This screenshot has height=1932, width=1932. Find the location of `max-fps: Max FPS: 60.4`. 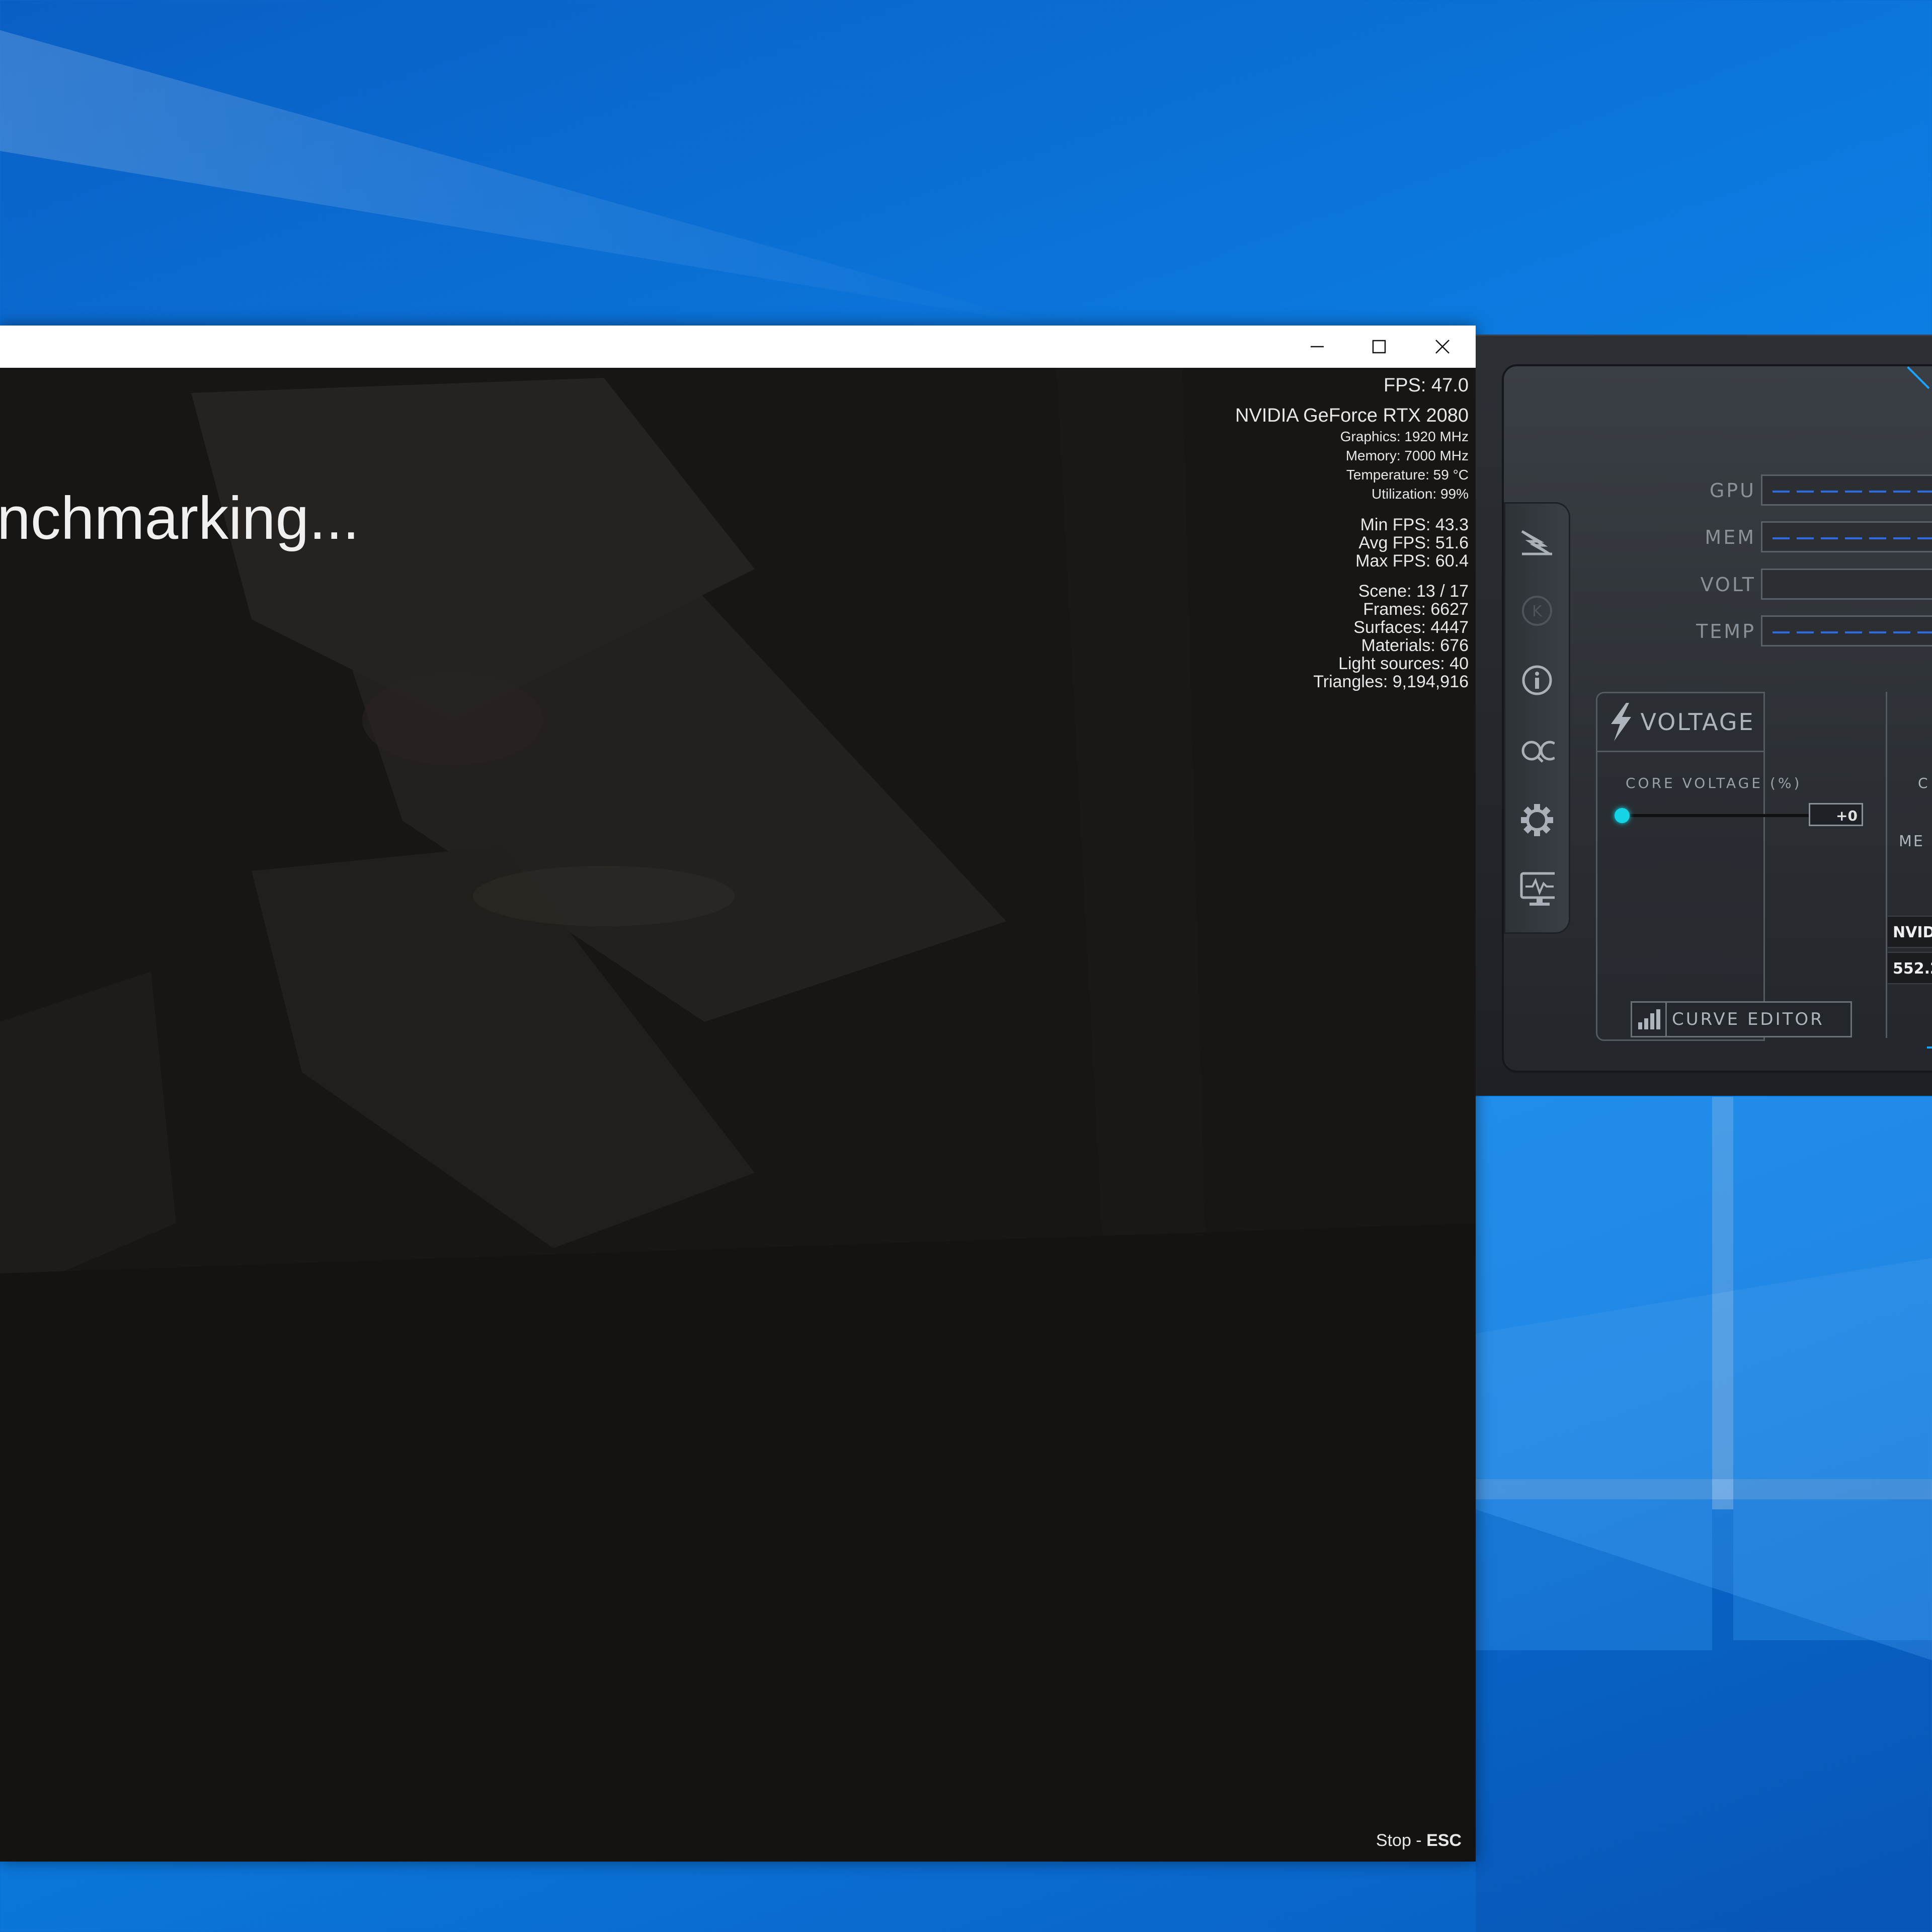

max-fps: Max FPS: 60.4 is located at coordinates (1412, 561).